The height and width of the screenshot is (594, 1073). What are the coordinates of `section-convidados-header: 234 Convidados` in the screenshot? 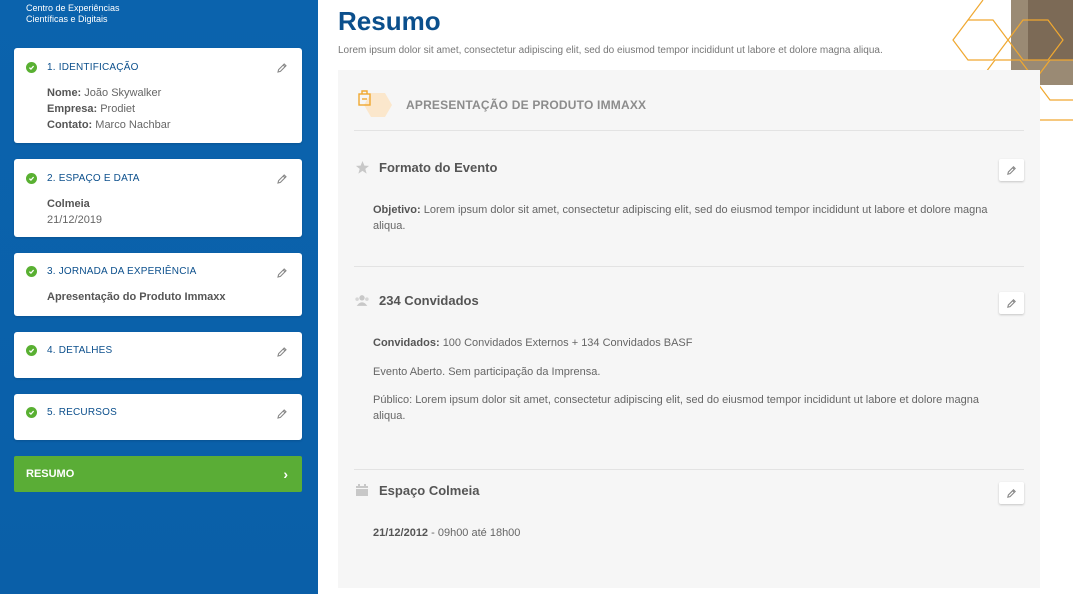 It's located at (416, 300).